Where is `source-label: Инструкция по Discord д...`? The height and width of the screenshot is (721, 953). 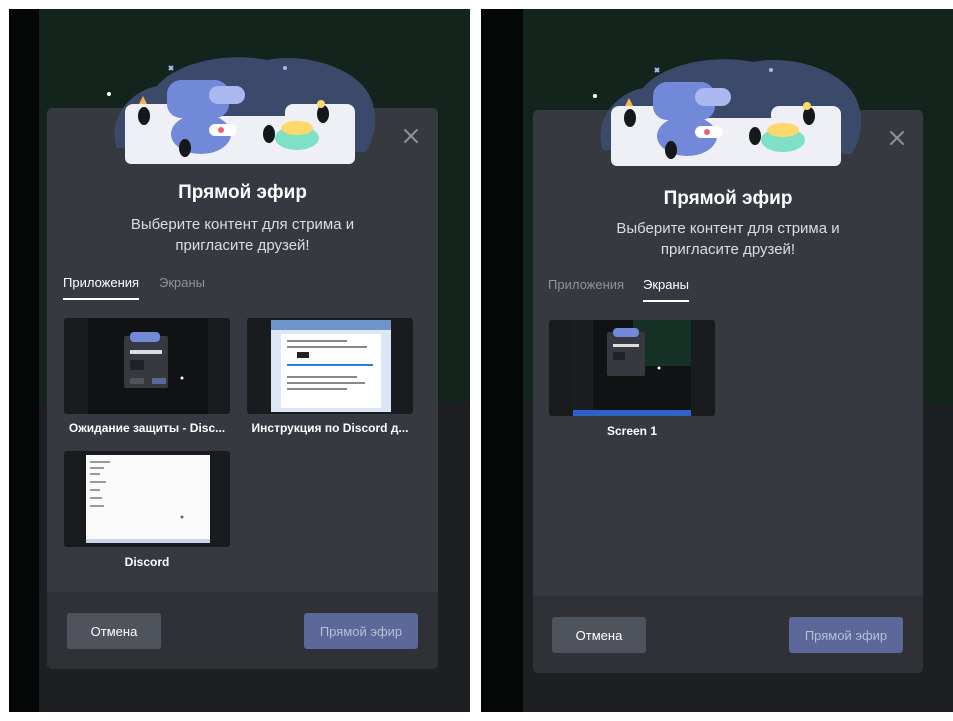 source-label: Инструкция по Discord д... is located at coordinates (330, 428).